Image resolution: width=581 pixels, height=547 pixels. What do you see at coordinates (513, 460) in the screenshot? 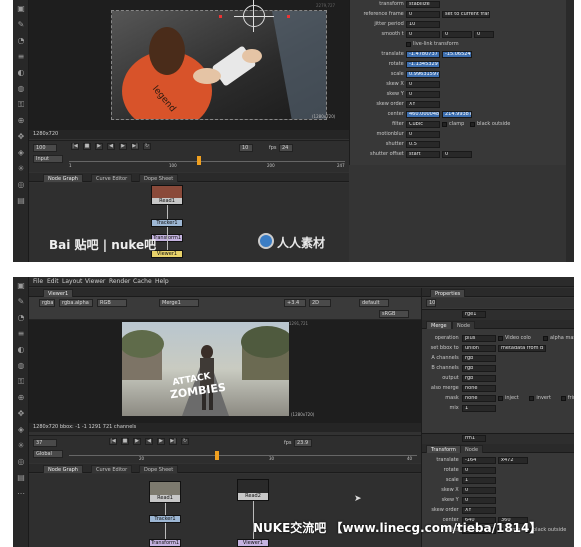
I see `property-value-2: x472` at bounding box center [513, 460].